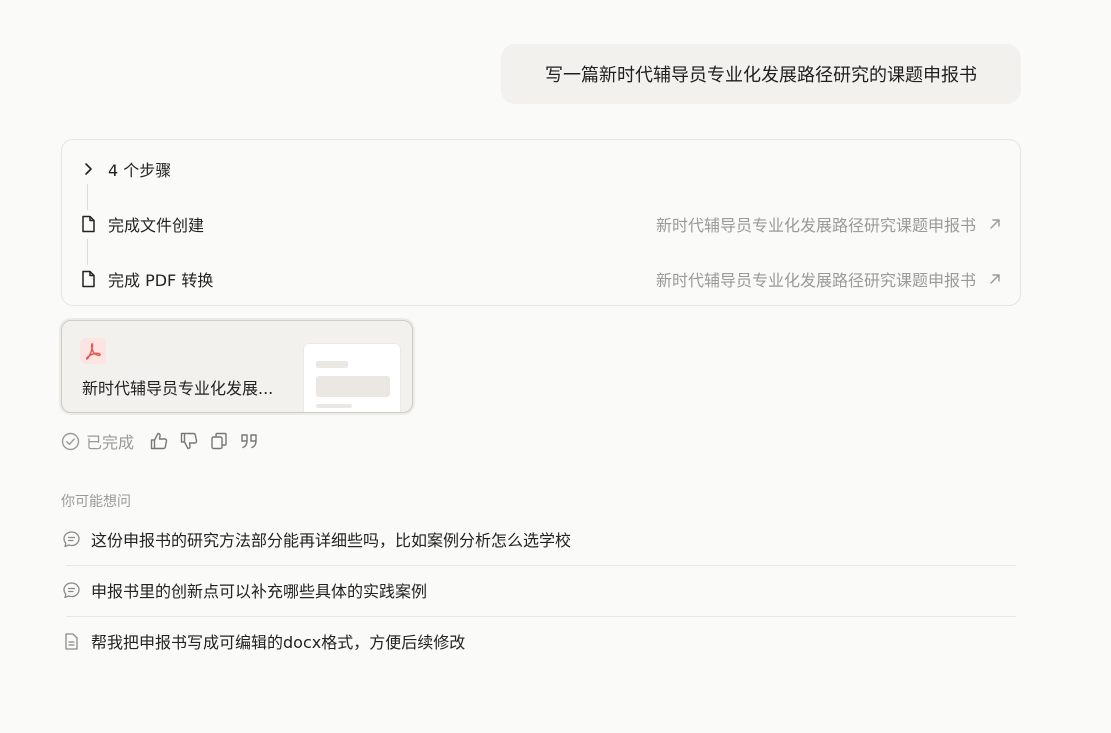  What do you see at coordinates (278, 642) in the screenshot?
I see `suggestion-text: 帮我把申报书写成可编辑的docx格式，方便后续修改` at bounding box center [278, 642].